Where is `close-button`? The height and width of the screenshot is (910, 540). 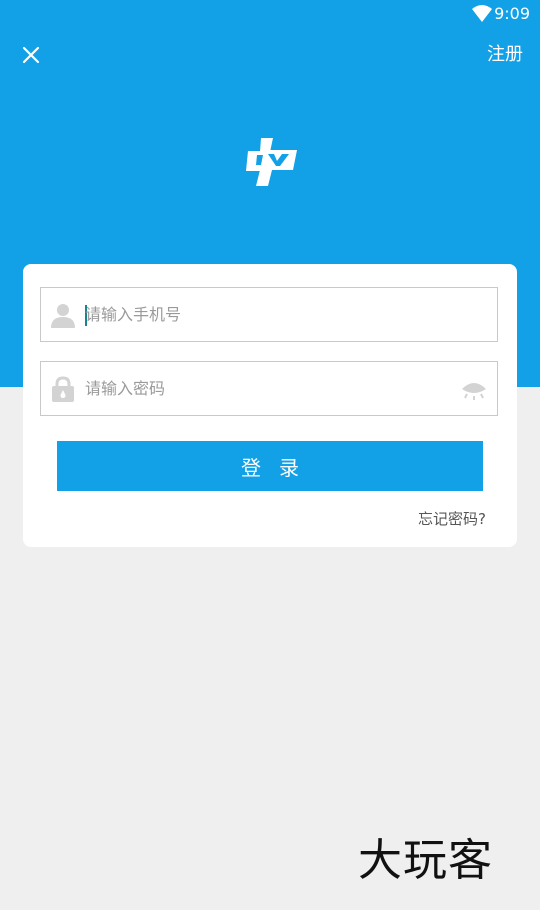
close-button is located at coordinates (31, 55).